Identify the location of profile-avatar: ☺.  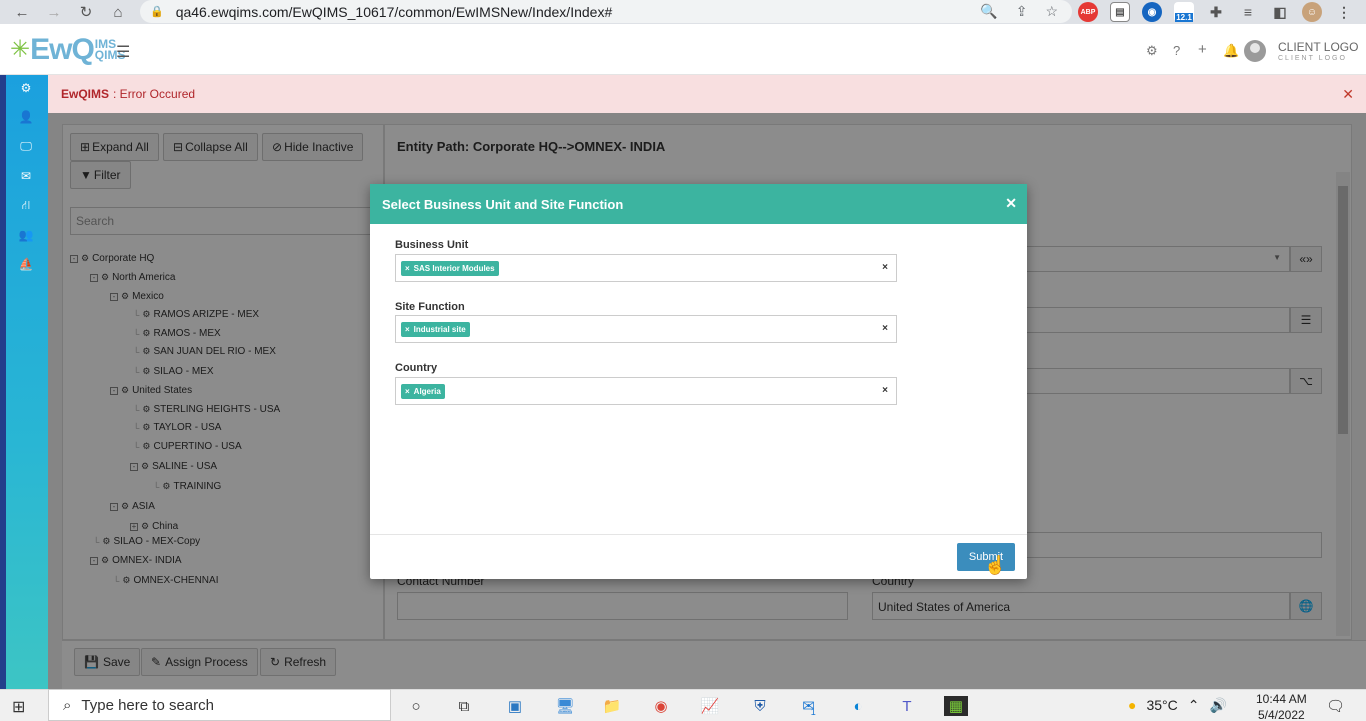
(1312, 12).